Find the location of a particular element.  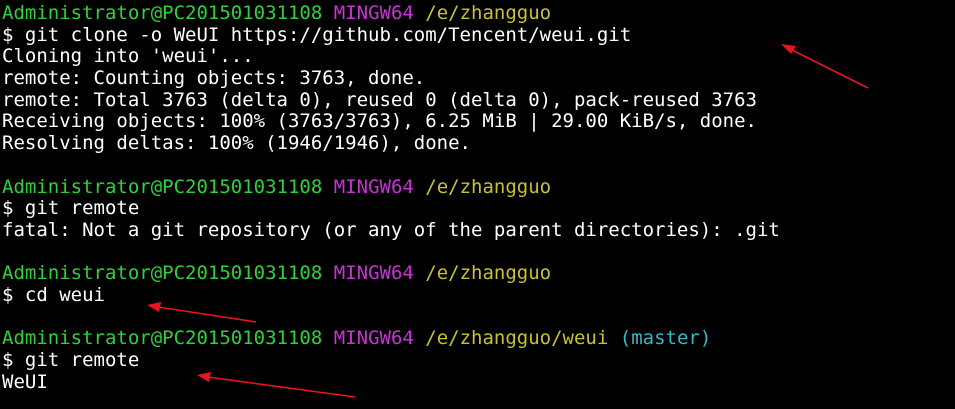

output-line: remote: Counting objects: 3763, done. is located at coordinates (214, 78).